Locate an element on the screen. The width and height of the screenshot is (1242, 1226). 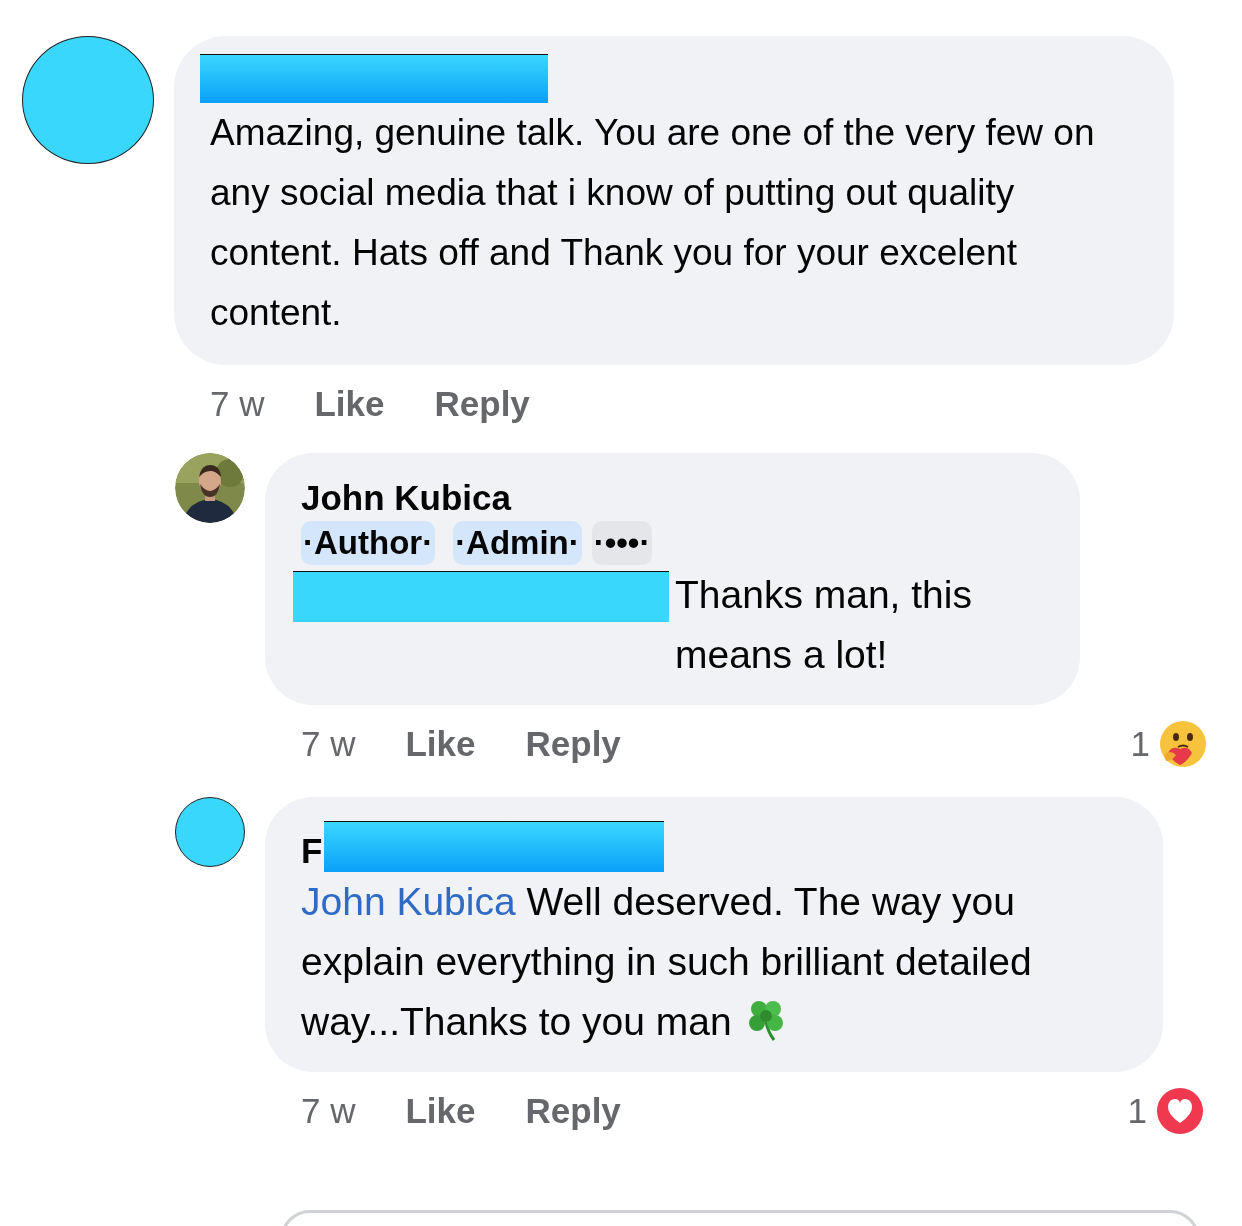
author-name: John Kubica is located at coordinates (406, 498).